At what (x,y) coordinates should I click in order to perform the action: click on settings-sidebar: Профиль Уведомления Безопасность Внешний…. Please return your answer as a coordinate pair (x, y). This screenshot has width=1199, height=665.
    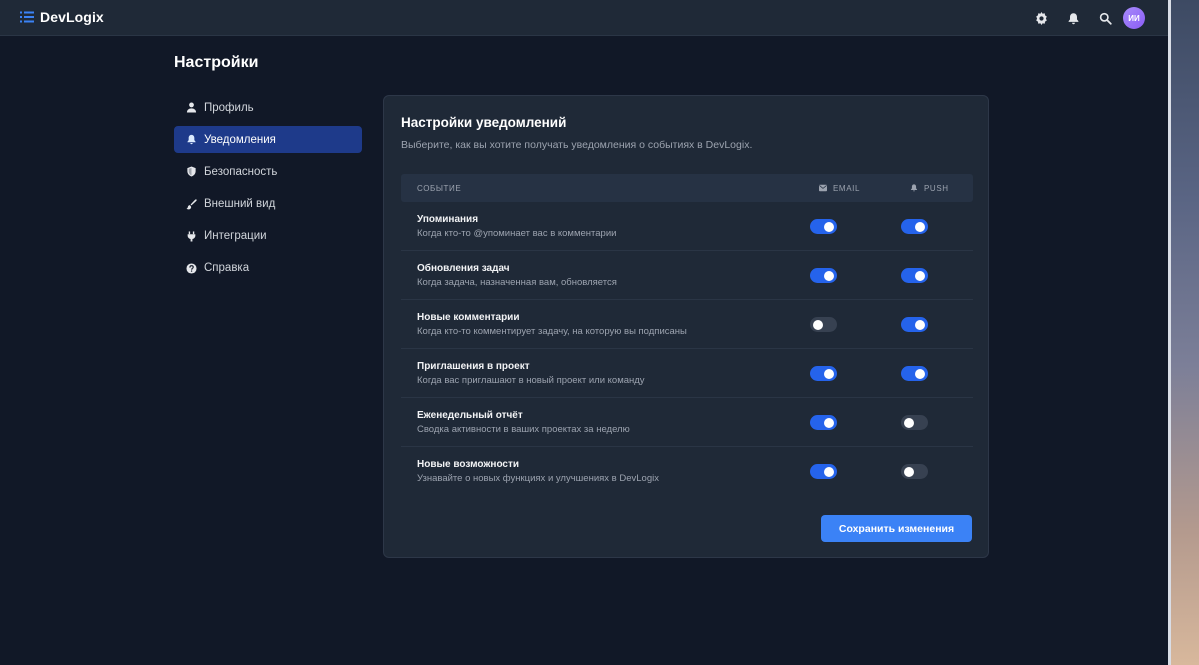
    Looking at the image, I should click on (268, 190).